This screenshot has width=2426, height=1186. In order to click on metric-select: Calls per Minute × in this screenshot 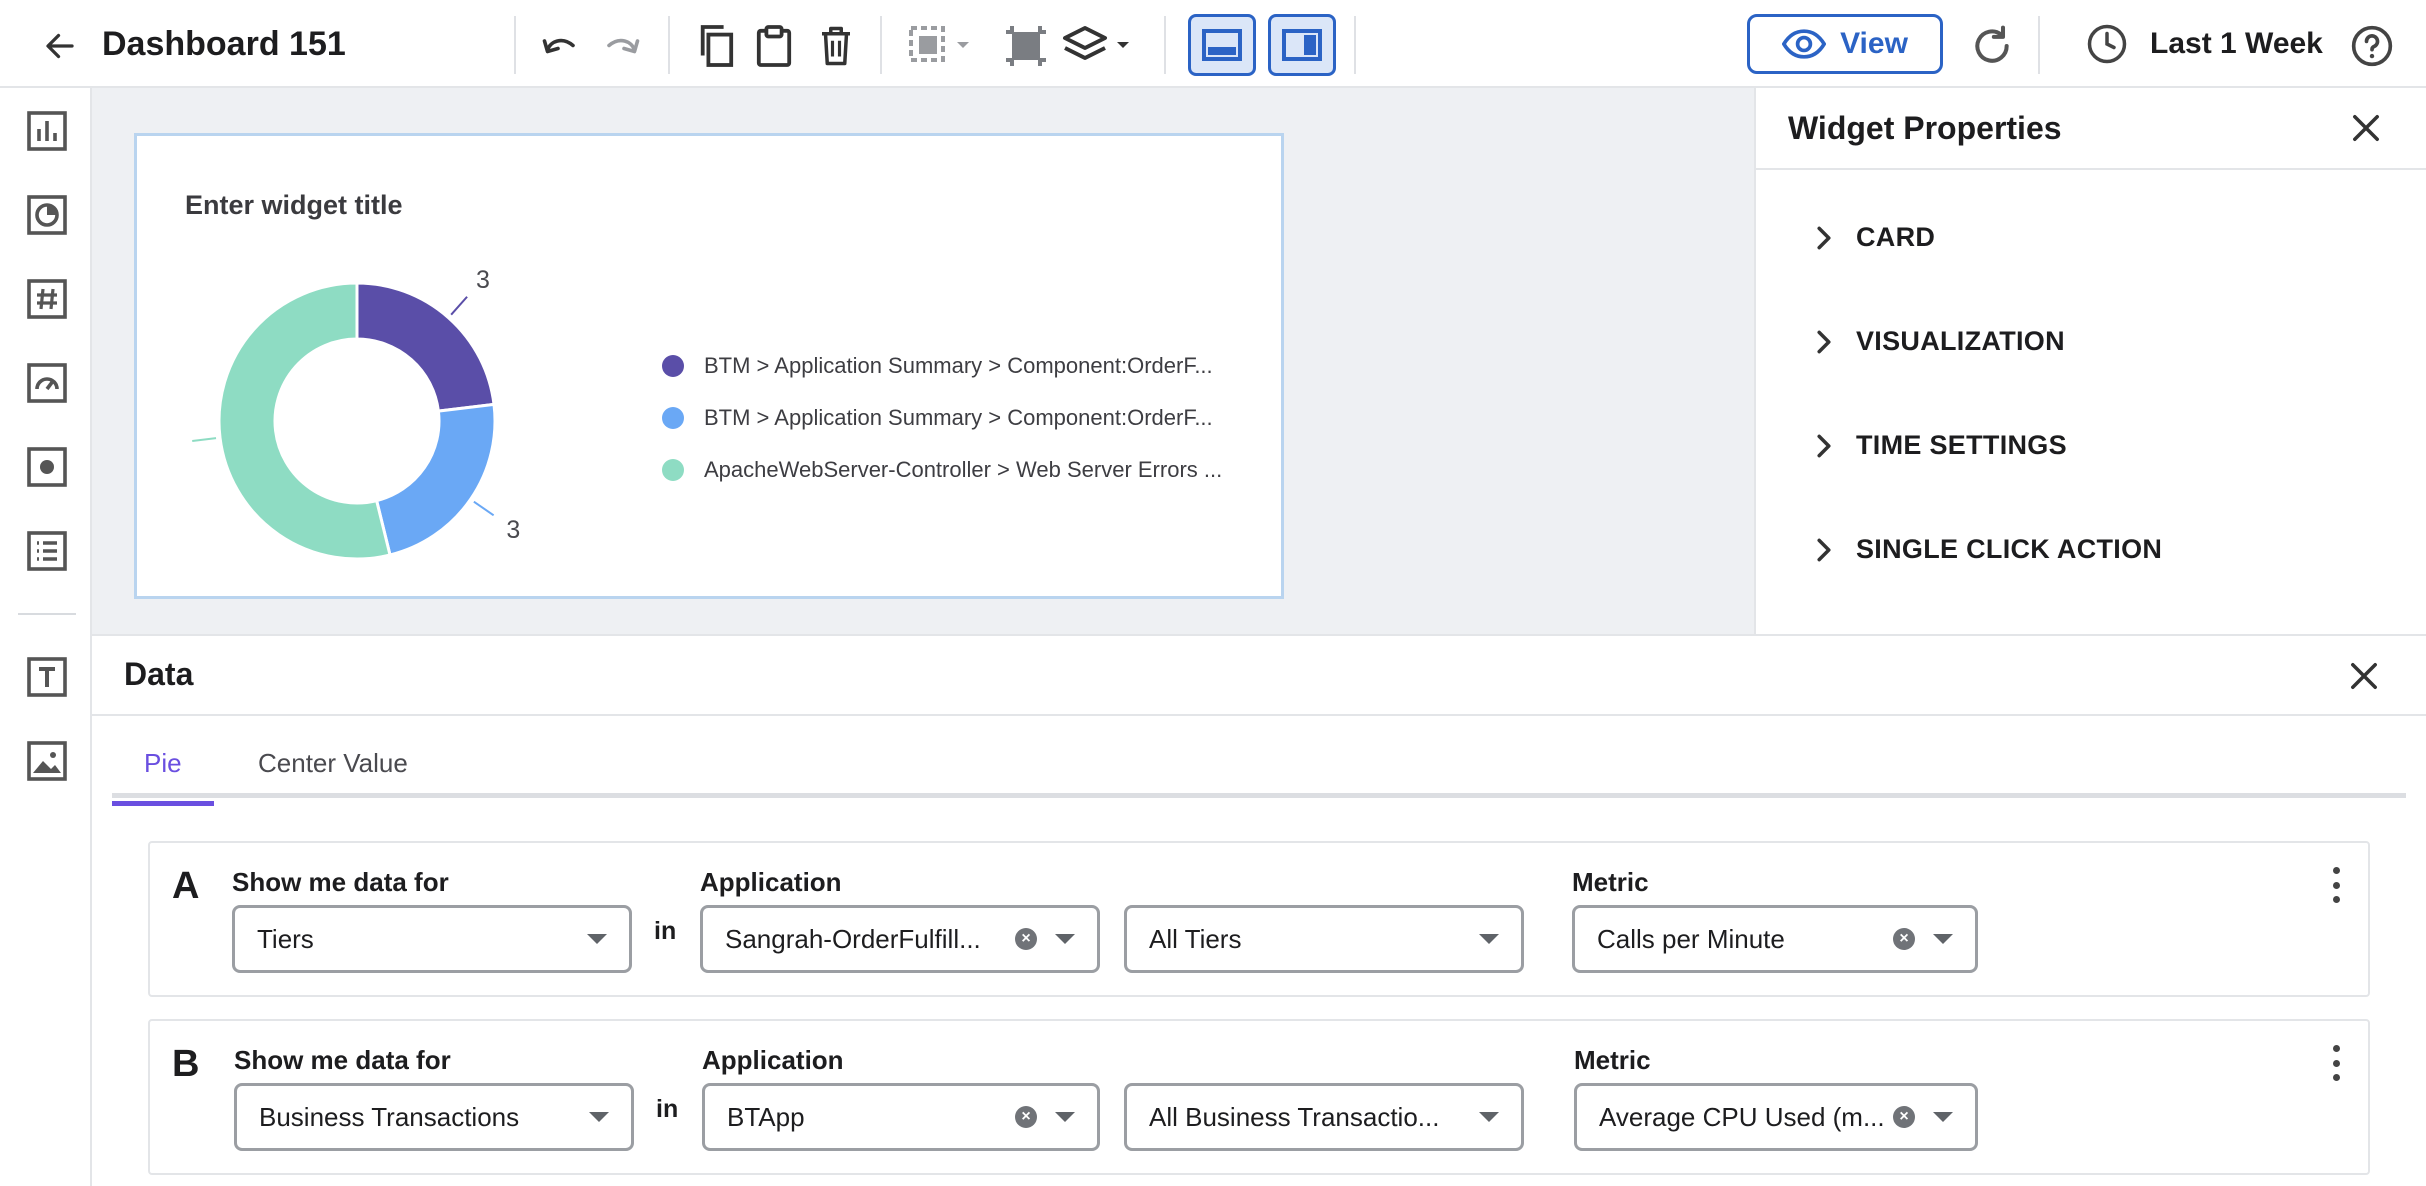, I will do `click(1775, 939)`.